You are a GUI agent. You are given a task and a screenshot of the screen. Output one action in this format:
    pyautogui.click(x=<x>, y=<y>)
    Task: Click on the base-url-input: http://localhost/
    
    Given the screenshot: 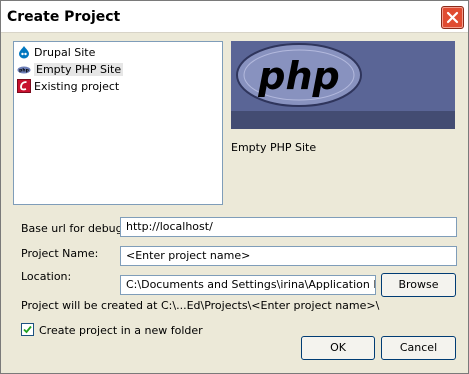 What is the action you would take?
    pyautogui.click(x=288, y=227)
    